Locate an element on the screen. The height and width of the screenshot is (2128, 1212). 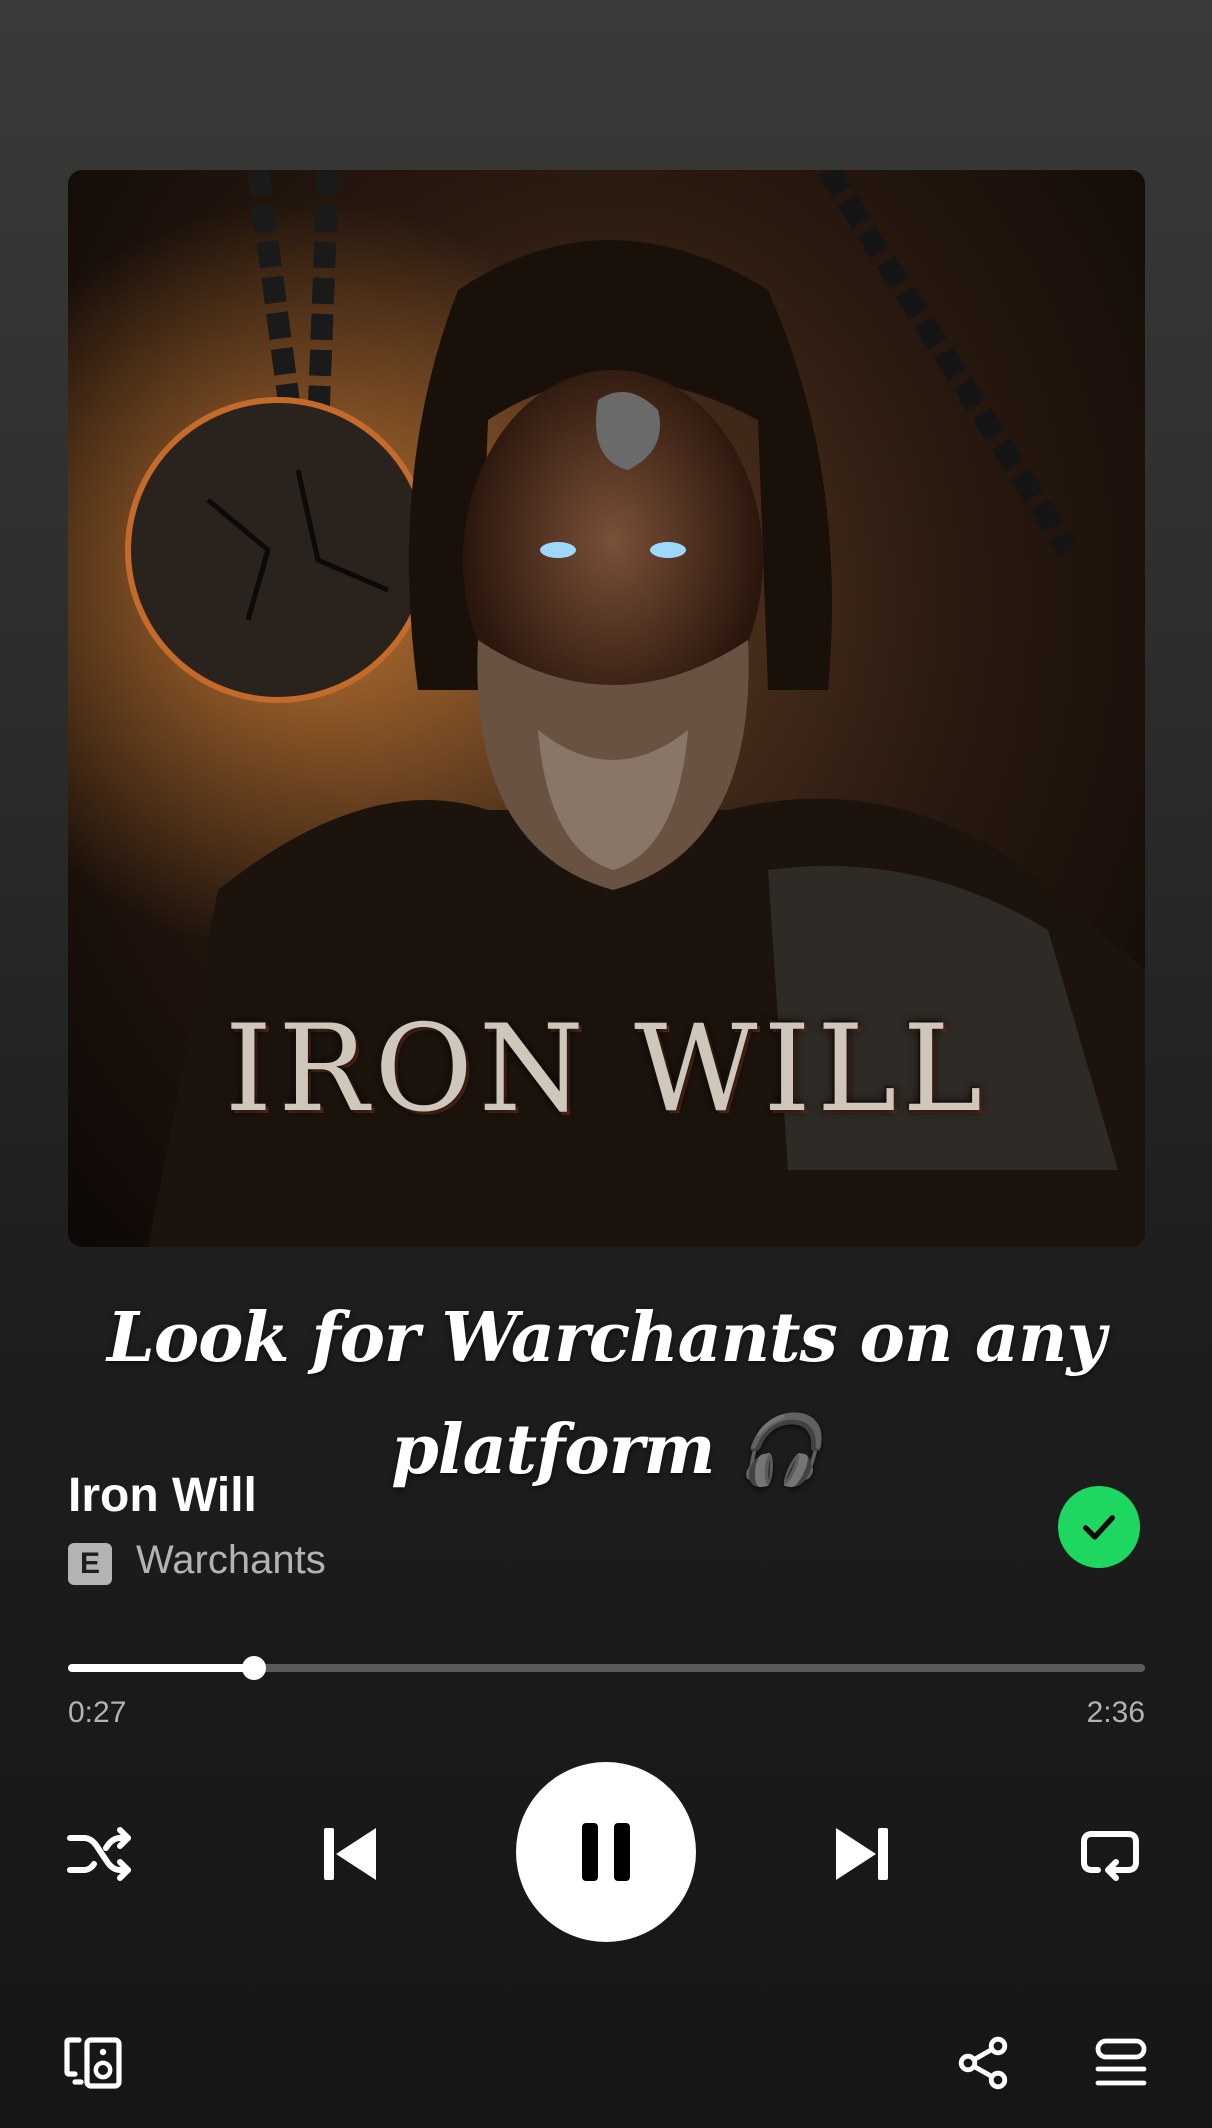
pause-icon is located at coordinates (606, 1852).